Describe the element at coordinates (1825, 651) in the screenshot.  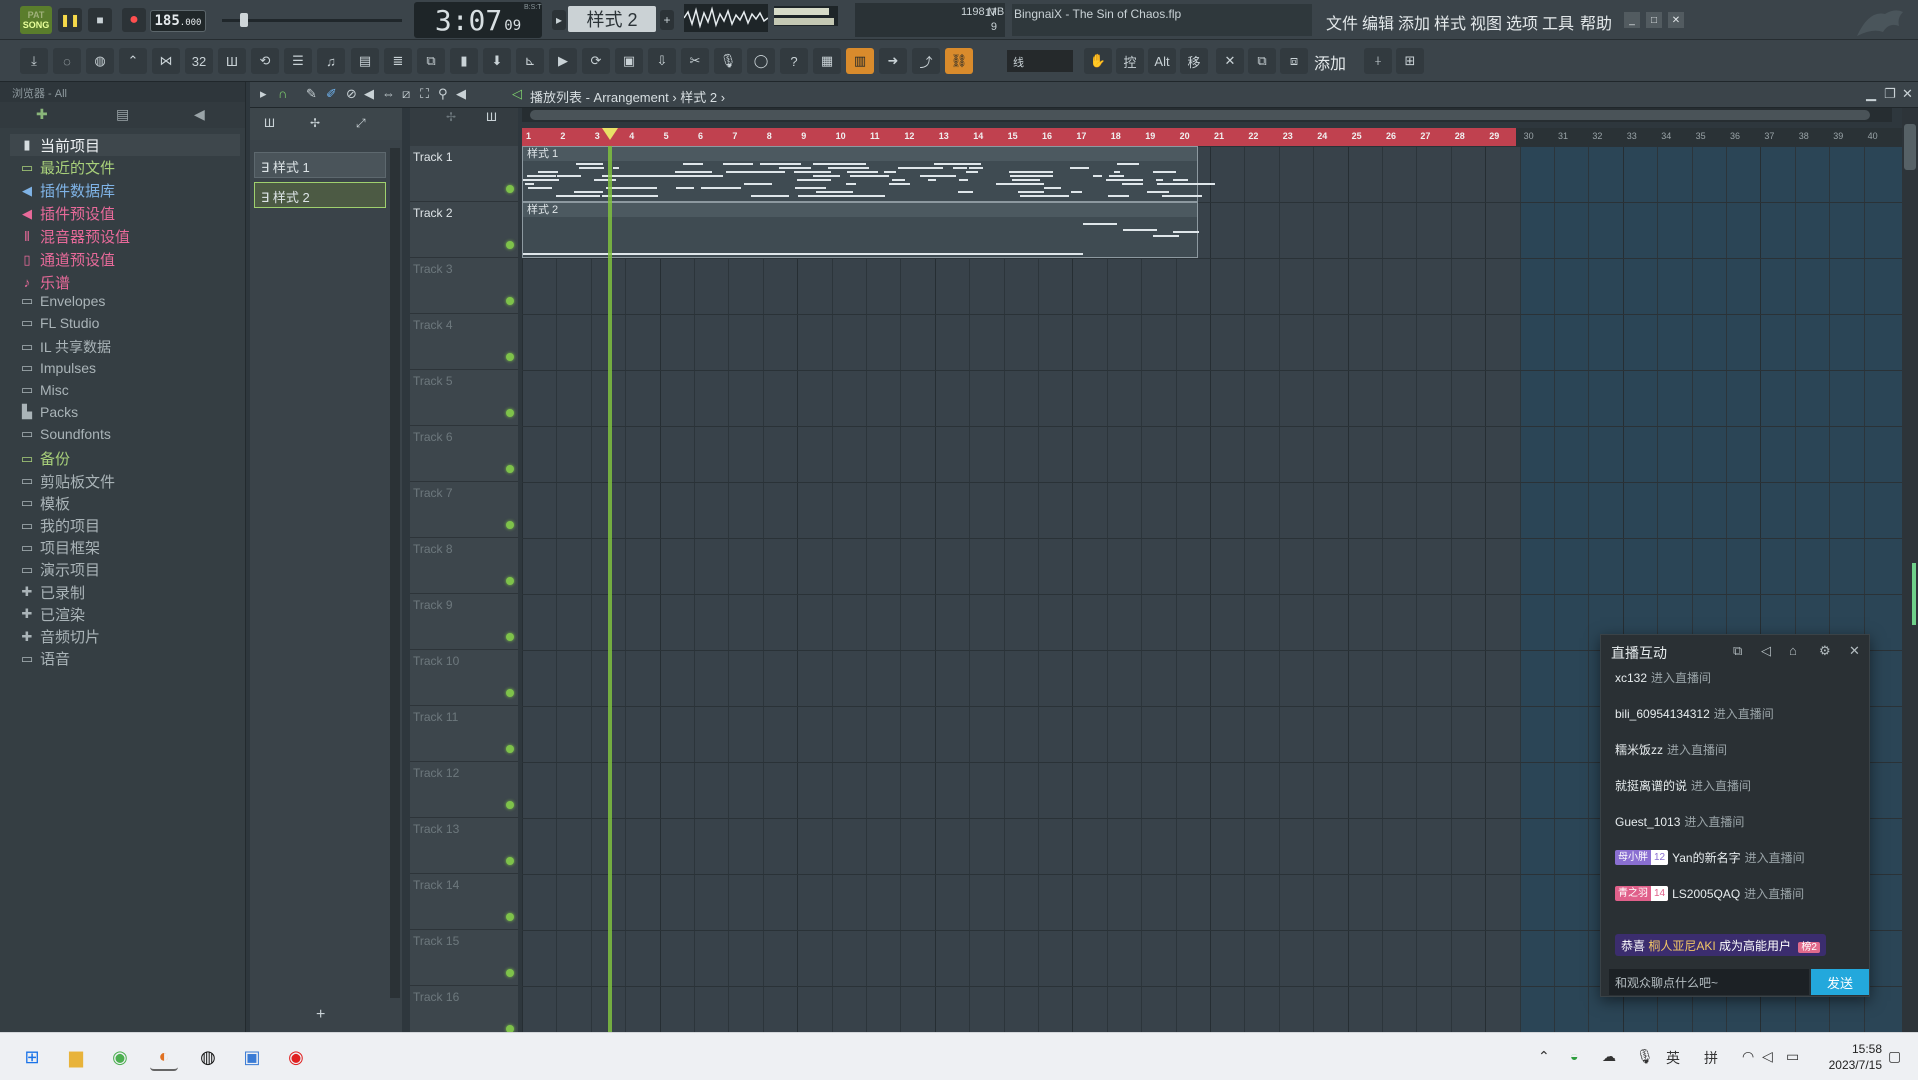
I see `gear-icon: ⚙` at that location.